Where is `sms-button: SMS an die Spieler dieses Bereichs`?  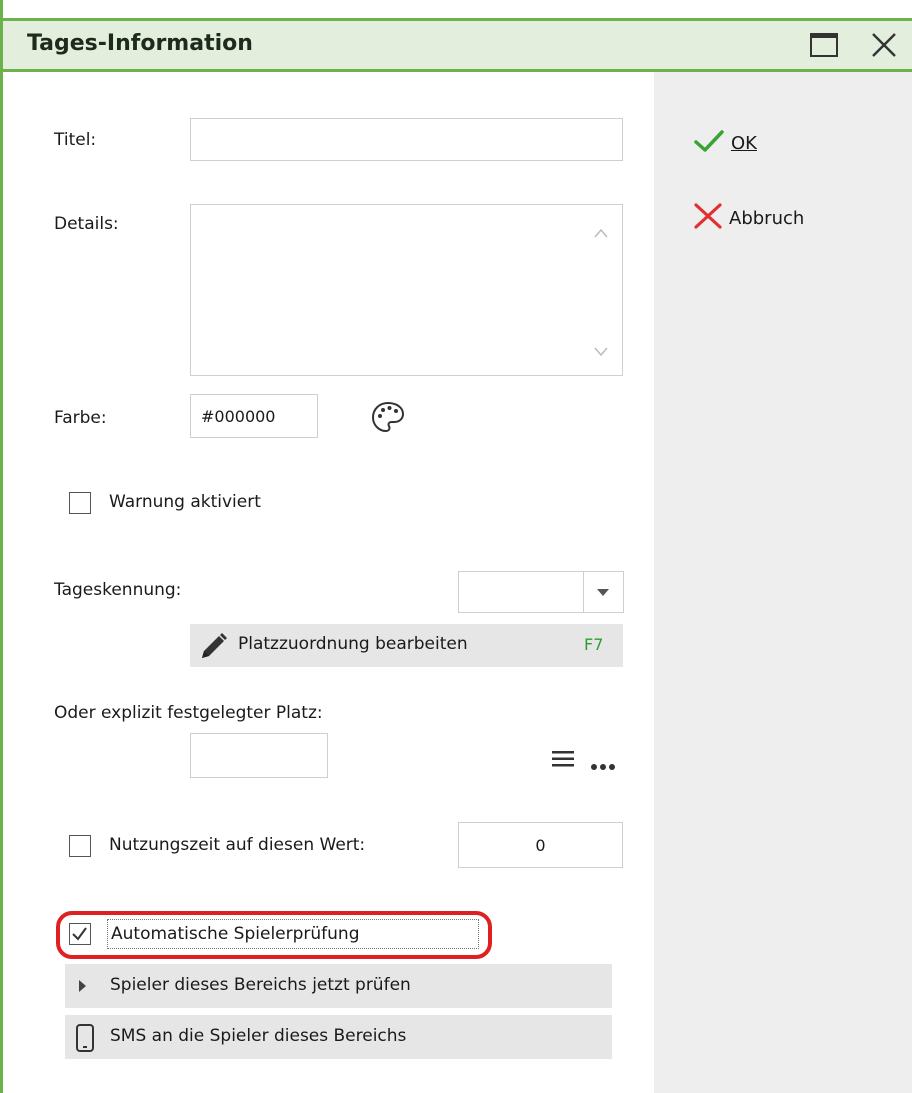
sms-button: SMS an die Spieler dieses Bereichs is located at coordinates (338, 1037).